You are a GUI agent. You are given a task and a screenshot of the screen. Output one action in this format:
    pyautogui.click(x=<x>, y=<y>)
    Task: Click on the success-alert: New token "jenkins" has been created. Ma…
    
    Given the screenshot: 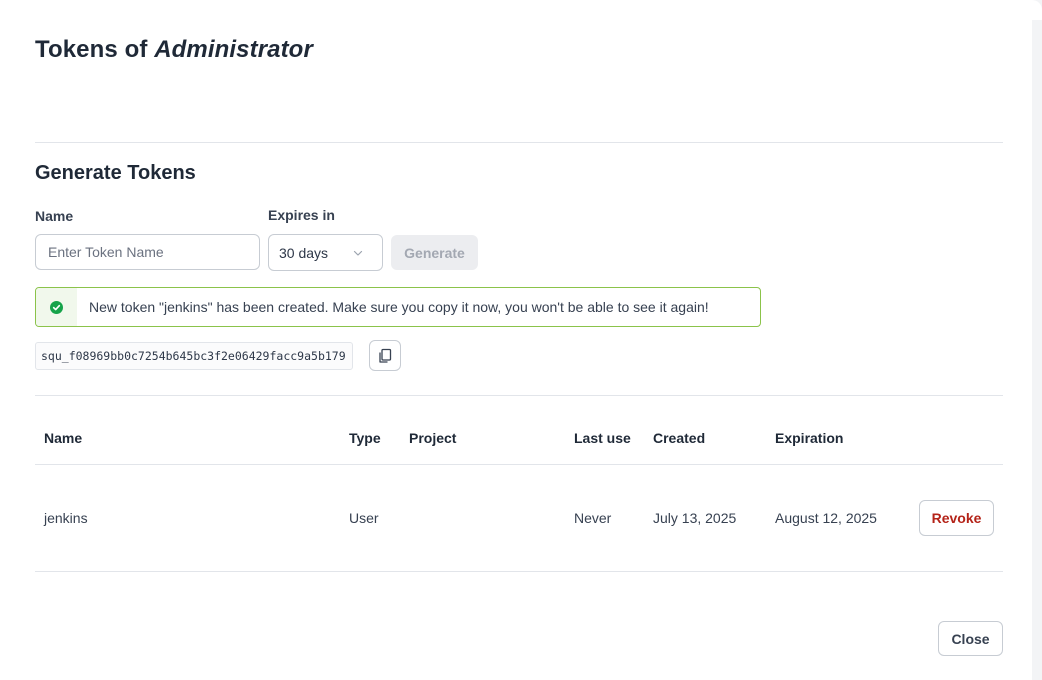 What is the action you would take?
    pyautogui.click(x=398, y=307)
    